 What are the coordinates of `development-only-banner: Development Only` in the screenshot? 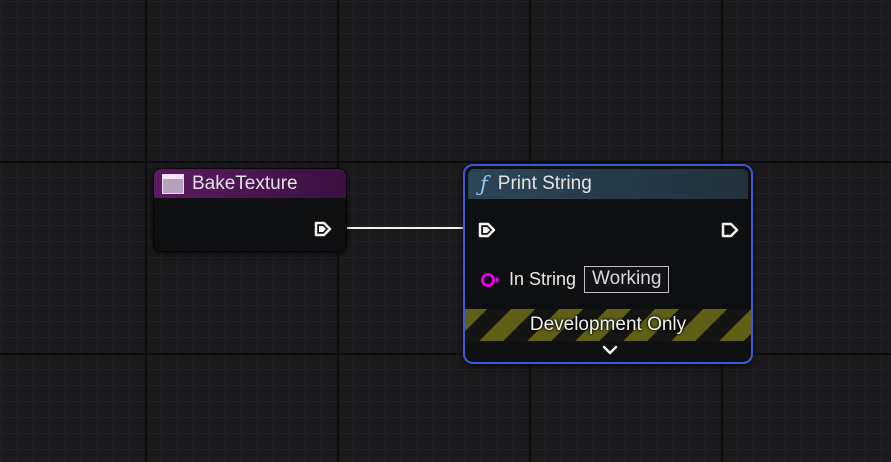 It's located at (608, 325).